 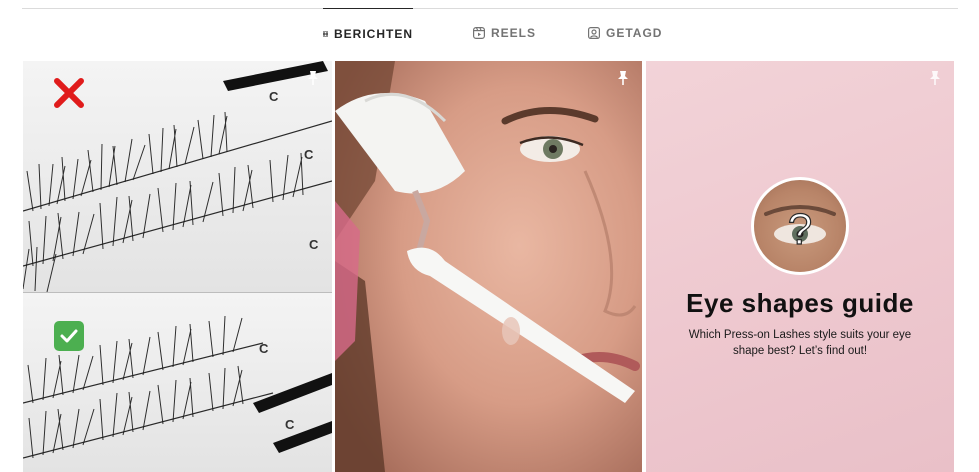 What do you see at coordinates (177, 387) in the screenshot?
I see `lash-strips-image: C C` at bounding box center [177, 387].